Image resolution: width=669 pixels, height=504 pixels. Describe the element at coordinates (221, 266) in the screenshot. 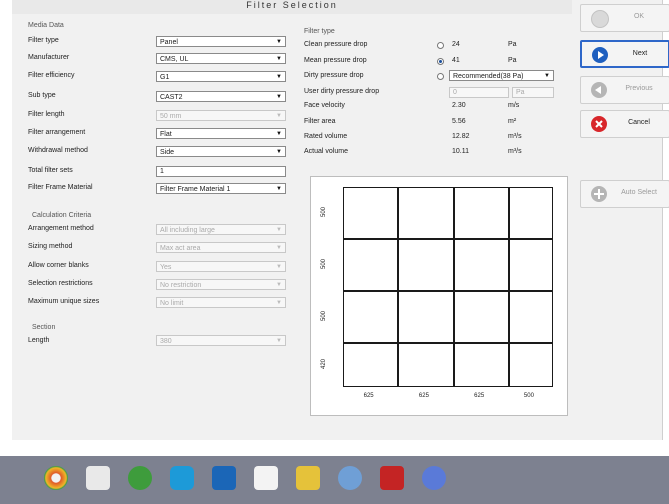

I see `allow-corner-blanks-select: Yes ▼` at that location.